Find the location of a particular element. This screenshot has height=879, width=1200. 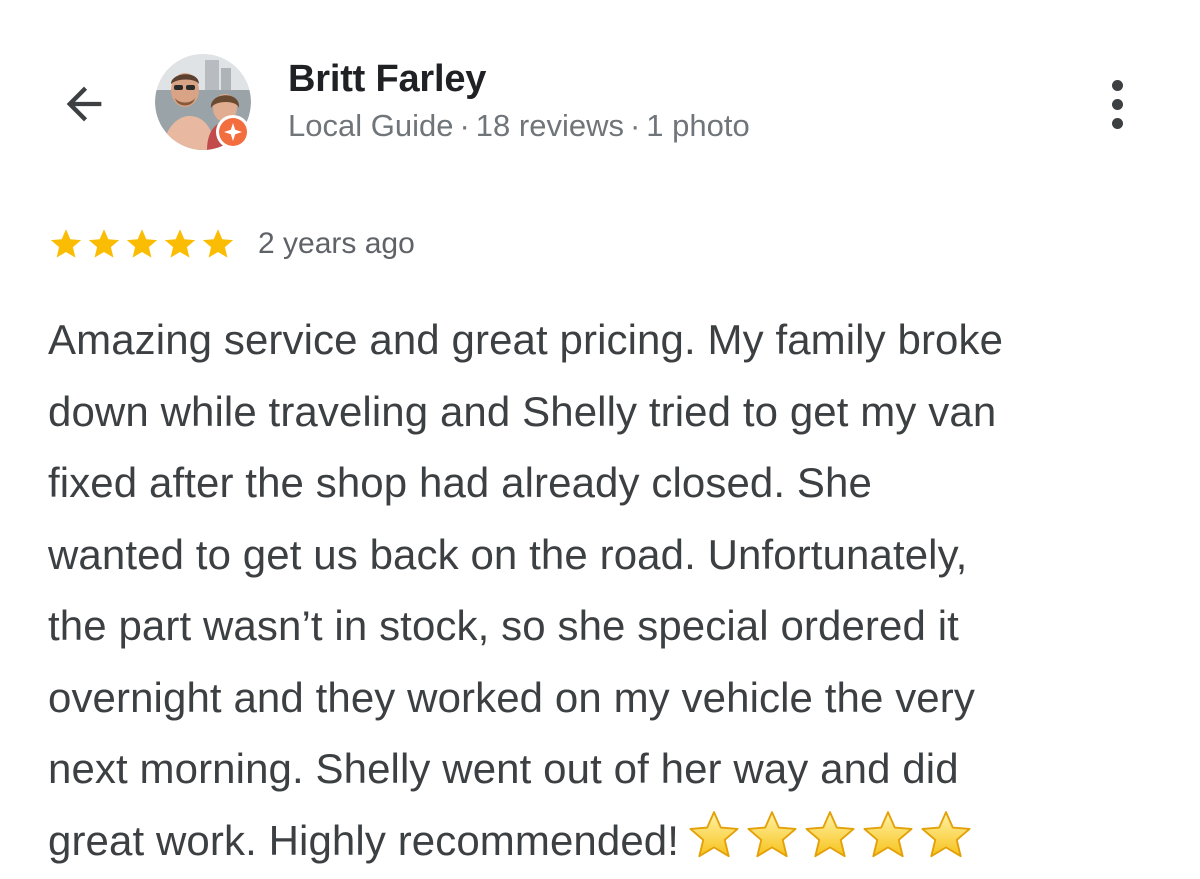

rating-row: 2 years ago is located at coordinates (231, 244).